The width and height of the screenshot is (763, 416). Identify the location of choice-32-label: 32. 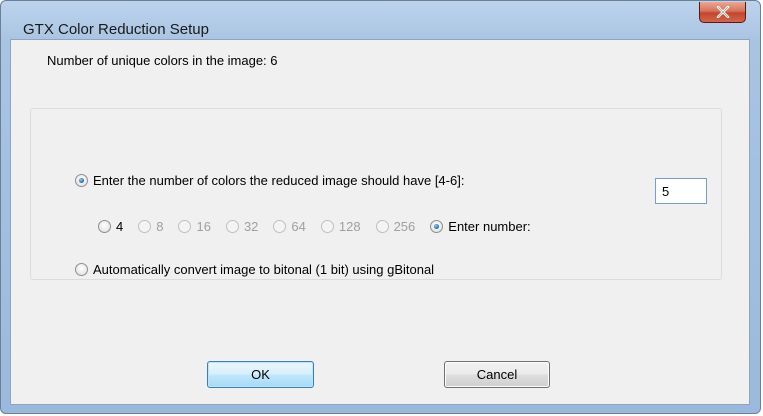
(251, 226).